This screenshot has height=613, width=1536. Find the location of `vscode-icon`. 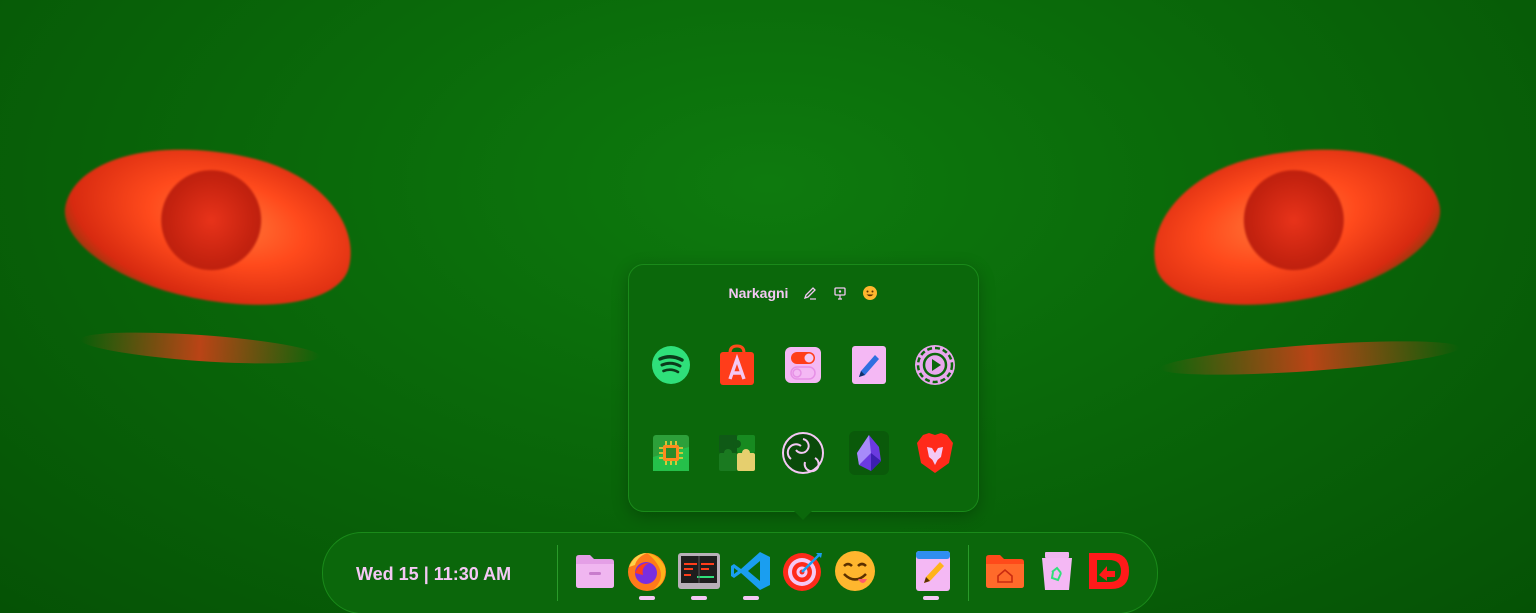

vscode-icon is located at coordinates (751, 571).